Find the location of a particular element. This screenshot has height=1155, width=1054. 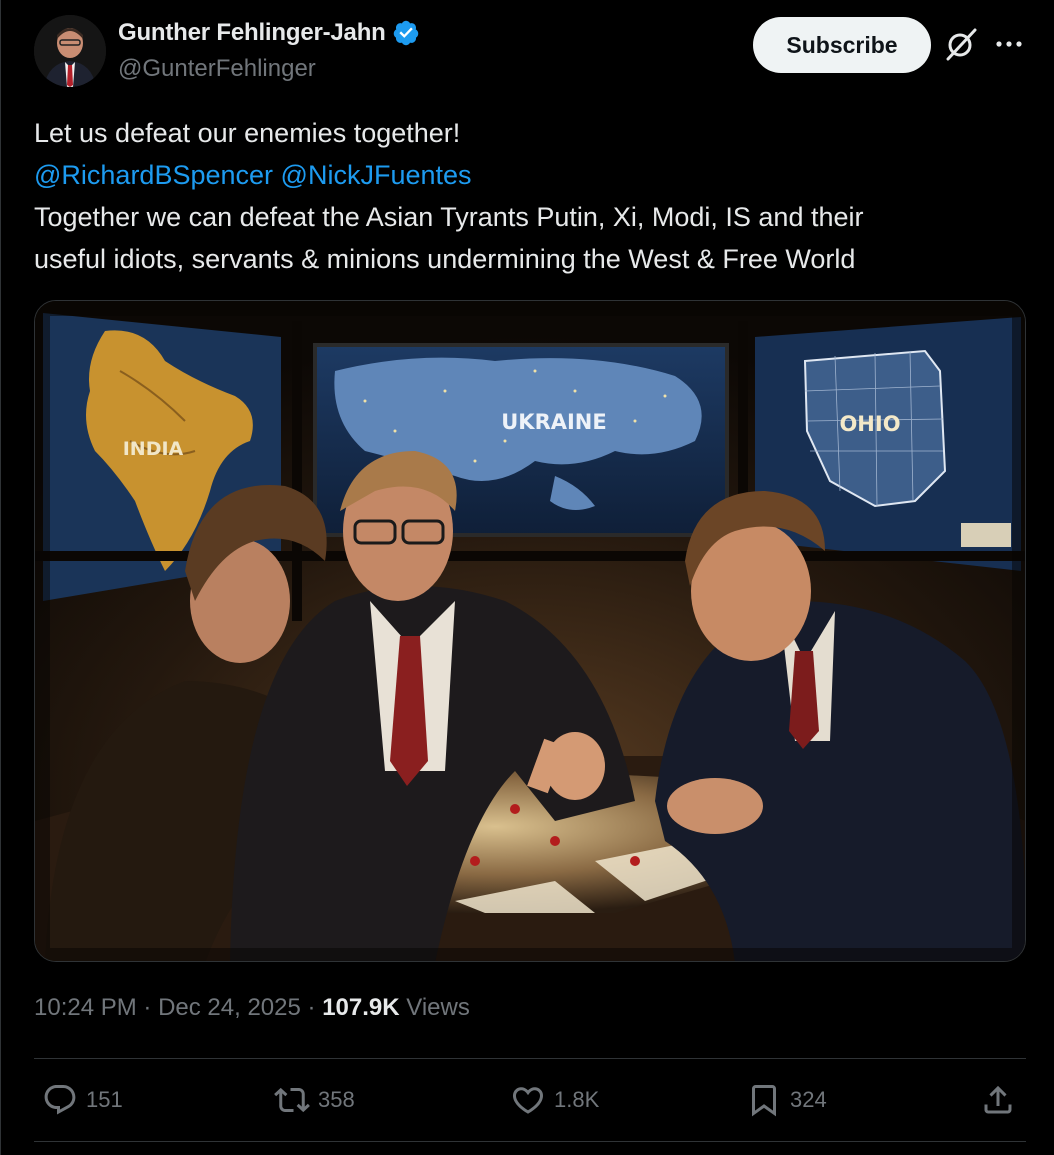

tweet-line: Let us defeat our enemies together! is located at coordinates (247, 133).